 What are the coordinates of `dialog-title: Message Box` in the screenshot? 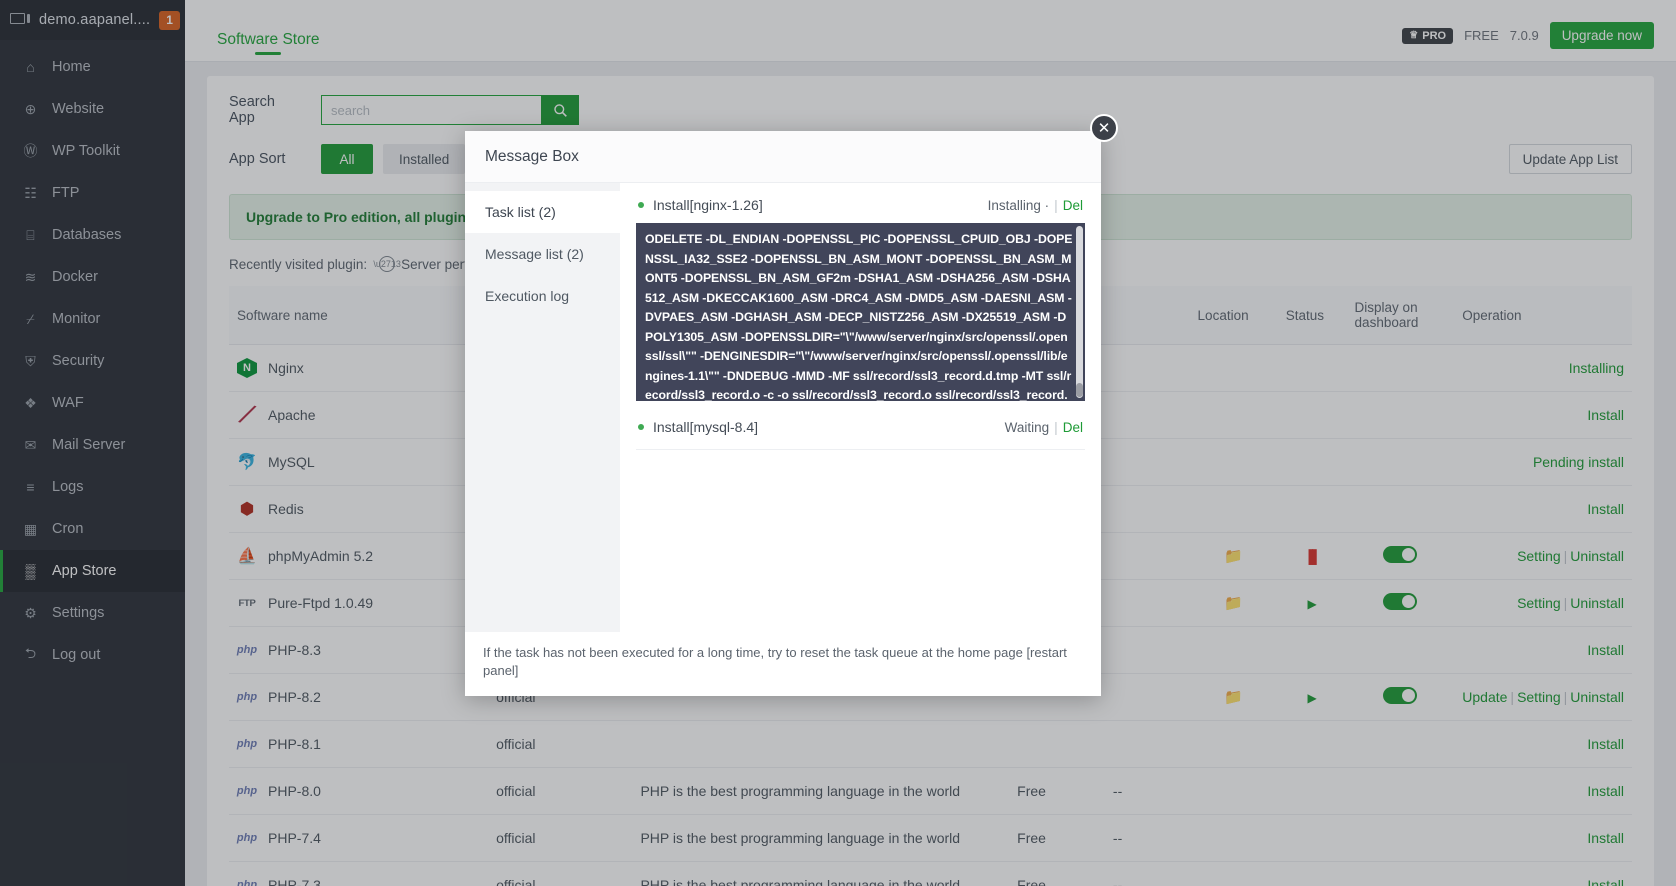 It's located at (783, 157).